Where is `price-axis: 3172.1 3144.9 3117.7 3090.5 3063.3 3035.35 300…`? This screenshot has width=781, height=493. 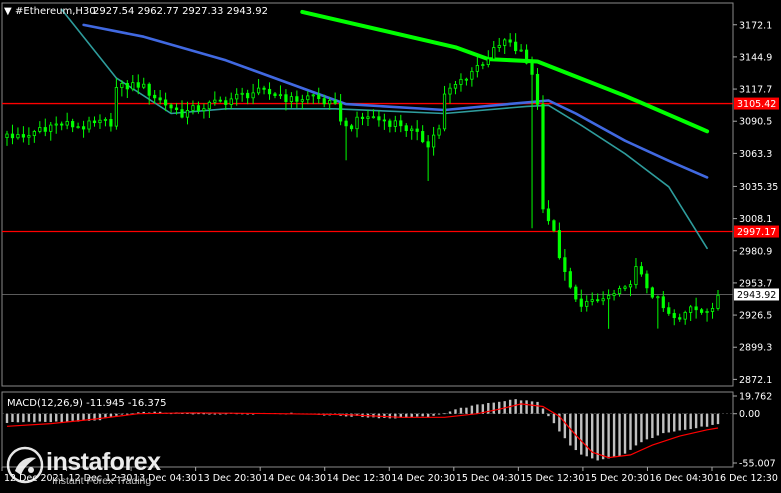
price-axis: 3172.1 3144.9 3117.7 3090.5 3063.3 3035.35 300… is located at coordinates (755, 245).